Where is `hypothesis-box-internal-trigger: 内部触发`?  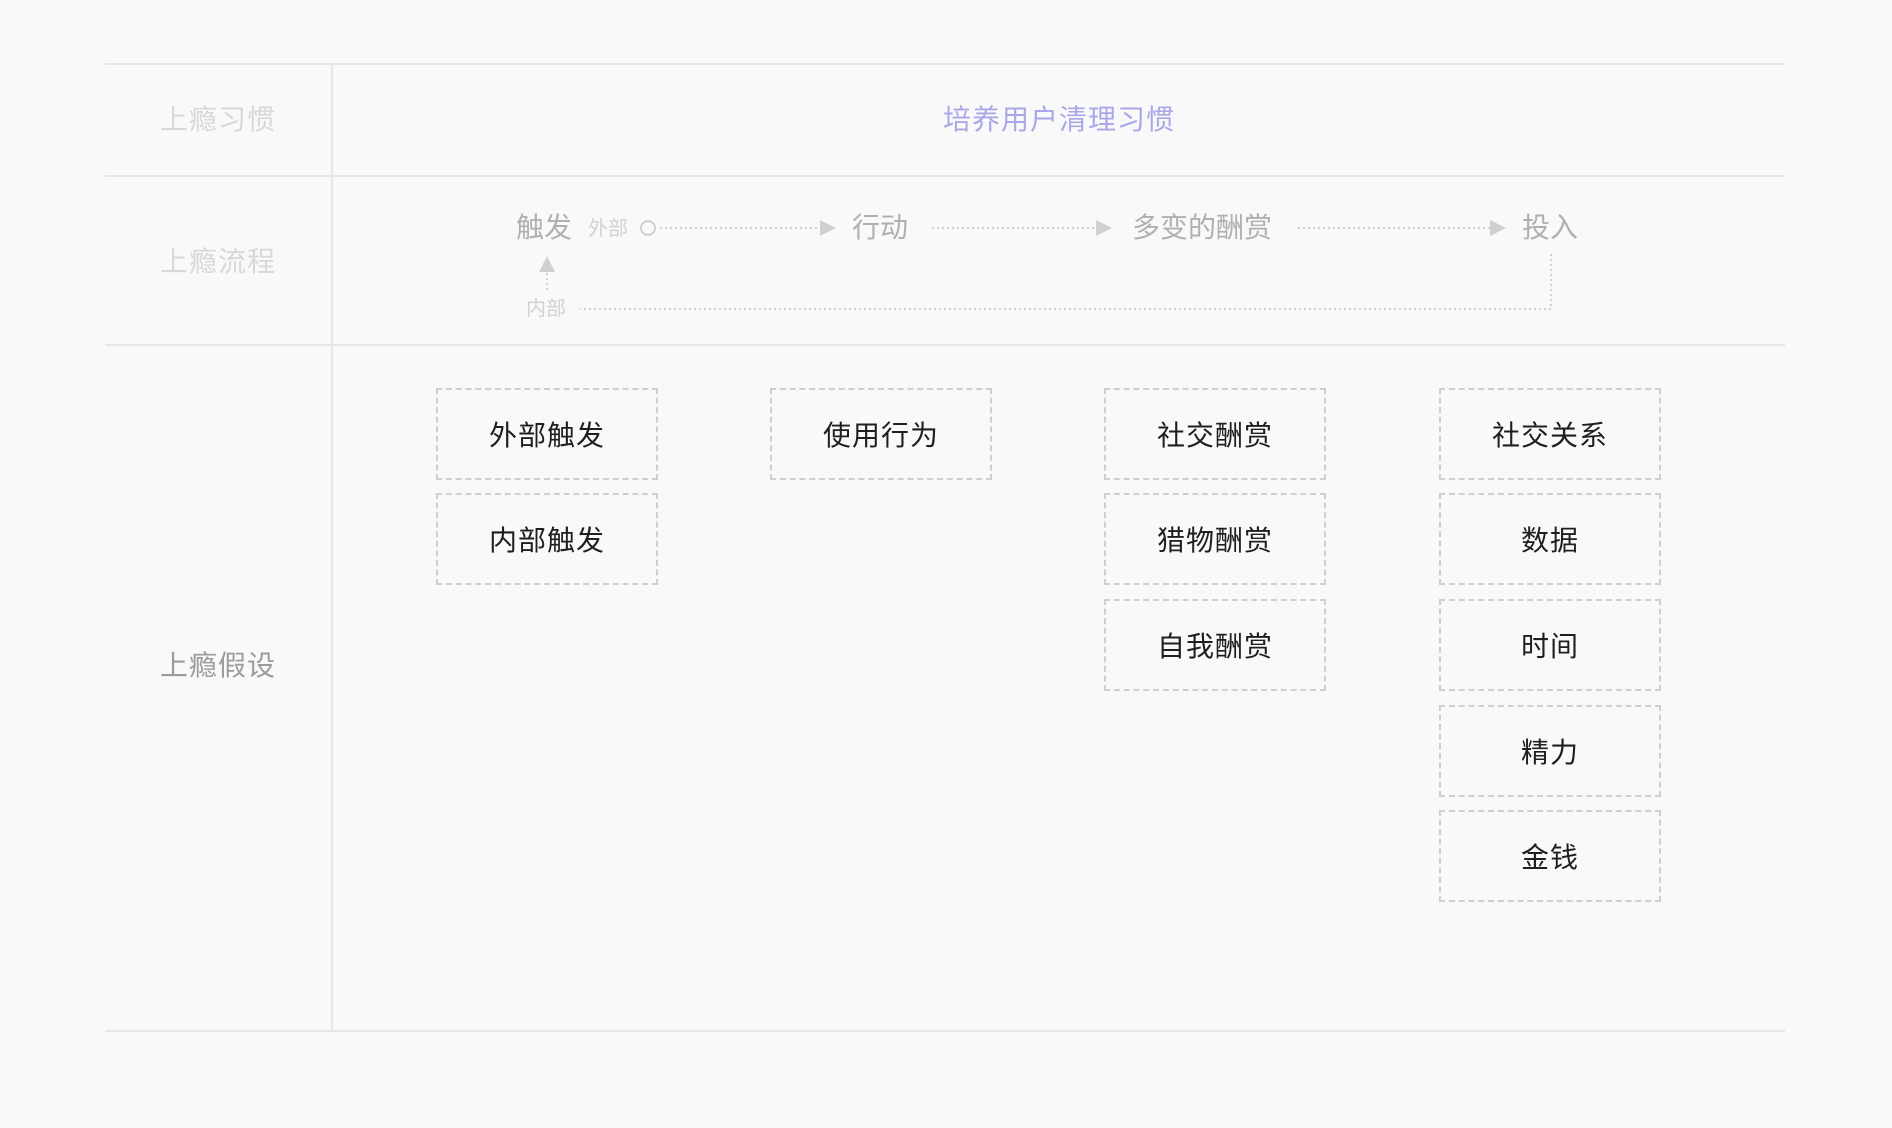 hypothesis-box-internal-trigger: 内部触发 is located at coordinates (547, 539).